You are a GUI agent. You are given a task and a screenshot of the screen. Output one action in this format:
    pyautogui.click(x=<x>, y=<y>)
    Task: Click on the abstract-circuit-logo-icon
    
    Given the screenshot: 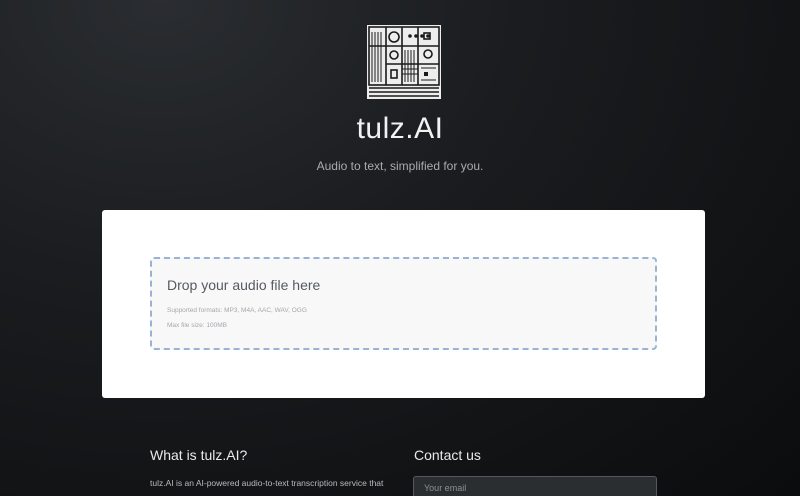 What is the action you would take?
    pyautogui.click(x=404, y=62)
    